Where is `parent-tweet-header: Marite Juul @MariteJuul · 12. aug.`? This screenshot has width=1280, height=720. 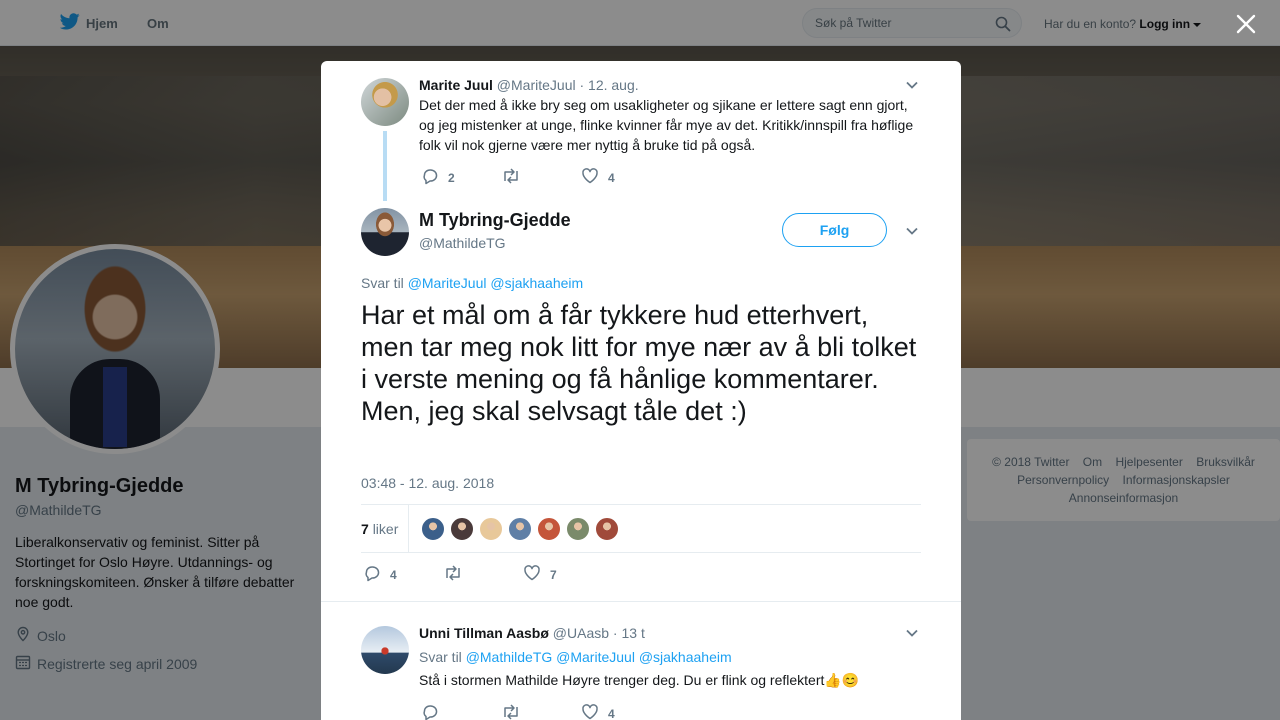
parent-tweet-header: Marite Juul @MariteJuul · 12. aug. is located at coordinates (529, 85).